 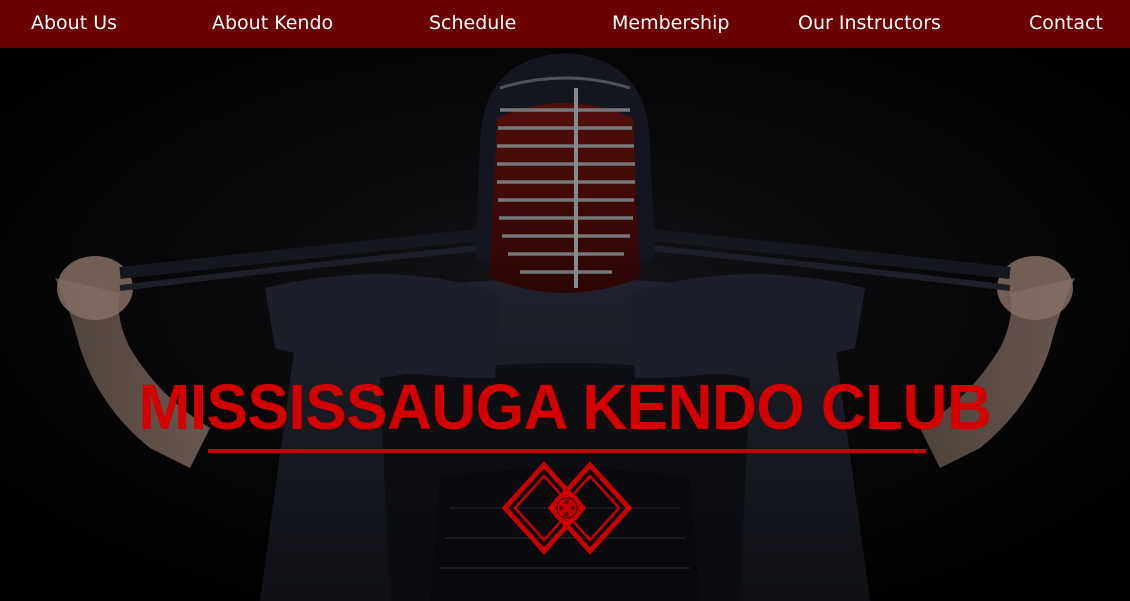 What do you see at coordinates (472, 23) in the screenshot?
I see `nav-schedule-link: Schedule` at bounding box center [472, 23].